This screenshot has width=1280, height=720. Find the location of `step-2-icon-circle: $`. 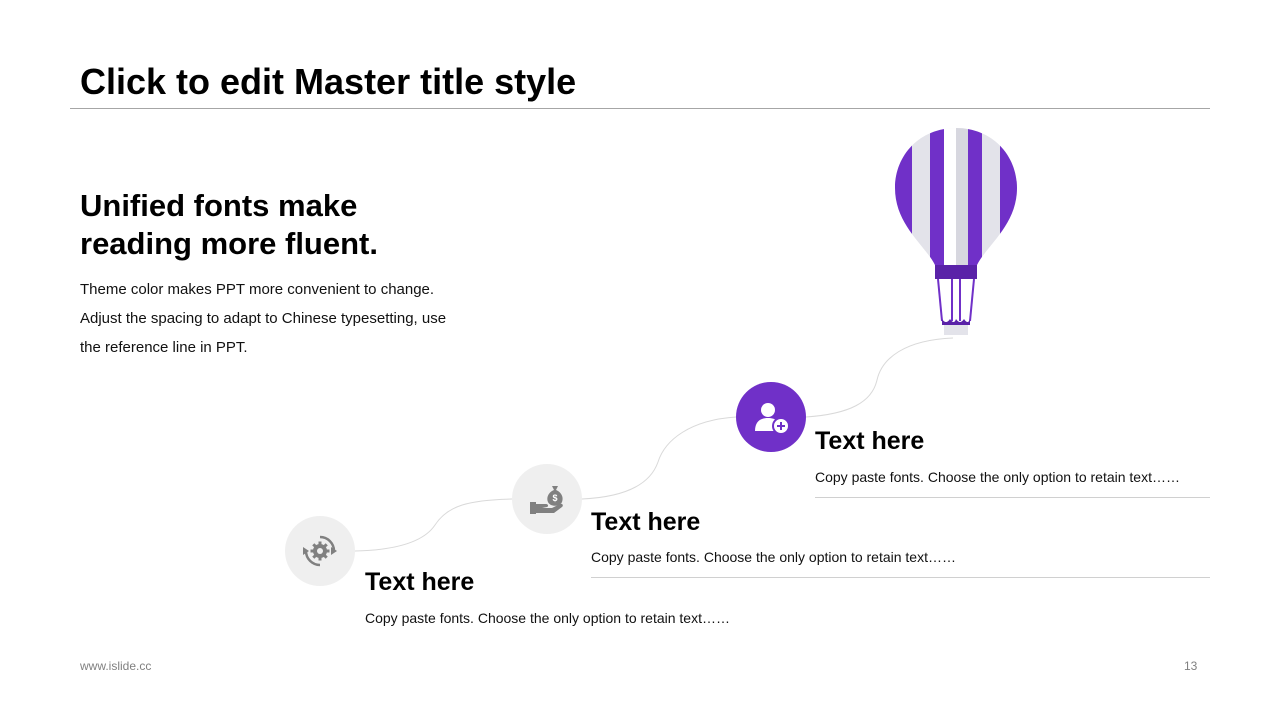

step-2-icon-circle: $ is located at coordinates (547, 499).